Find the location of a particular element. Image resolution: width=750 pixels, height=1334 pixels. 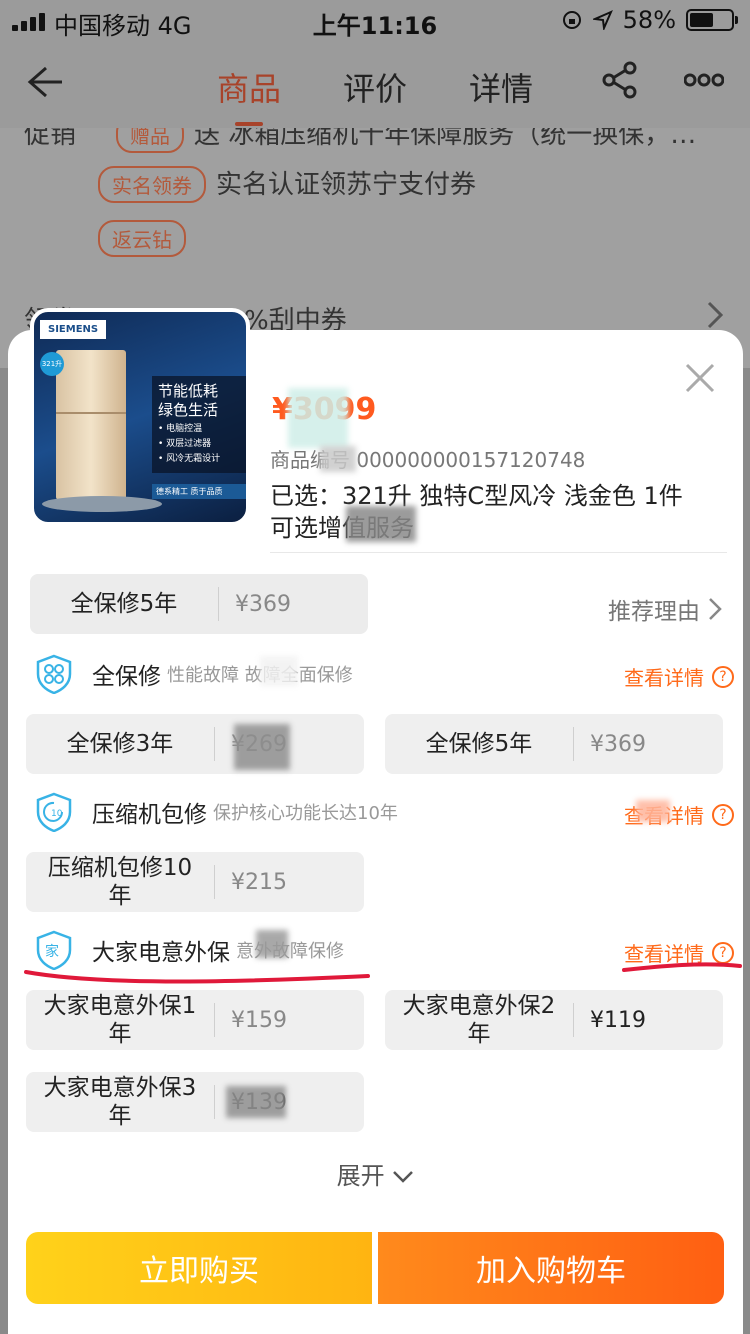

realname-text: 实名认证领苏宁支付券 is located at coordinates (346, 185).